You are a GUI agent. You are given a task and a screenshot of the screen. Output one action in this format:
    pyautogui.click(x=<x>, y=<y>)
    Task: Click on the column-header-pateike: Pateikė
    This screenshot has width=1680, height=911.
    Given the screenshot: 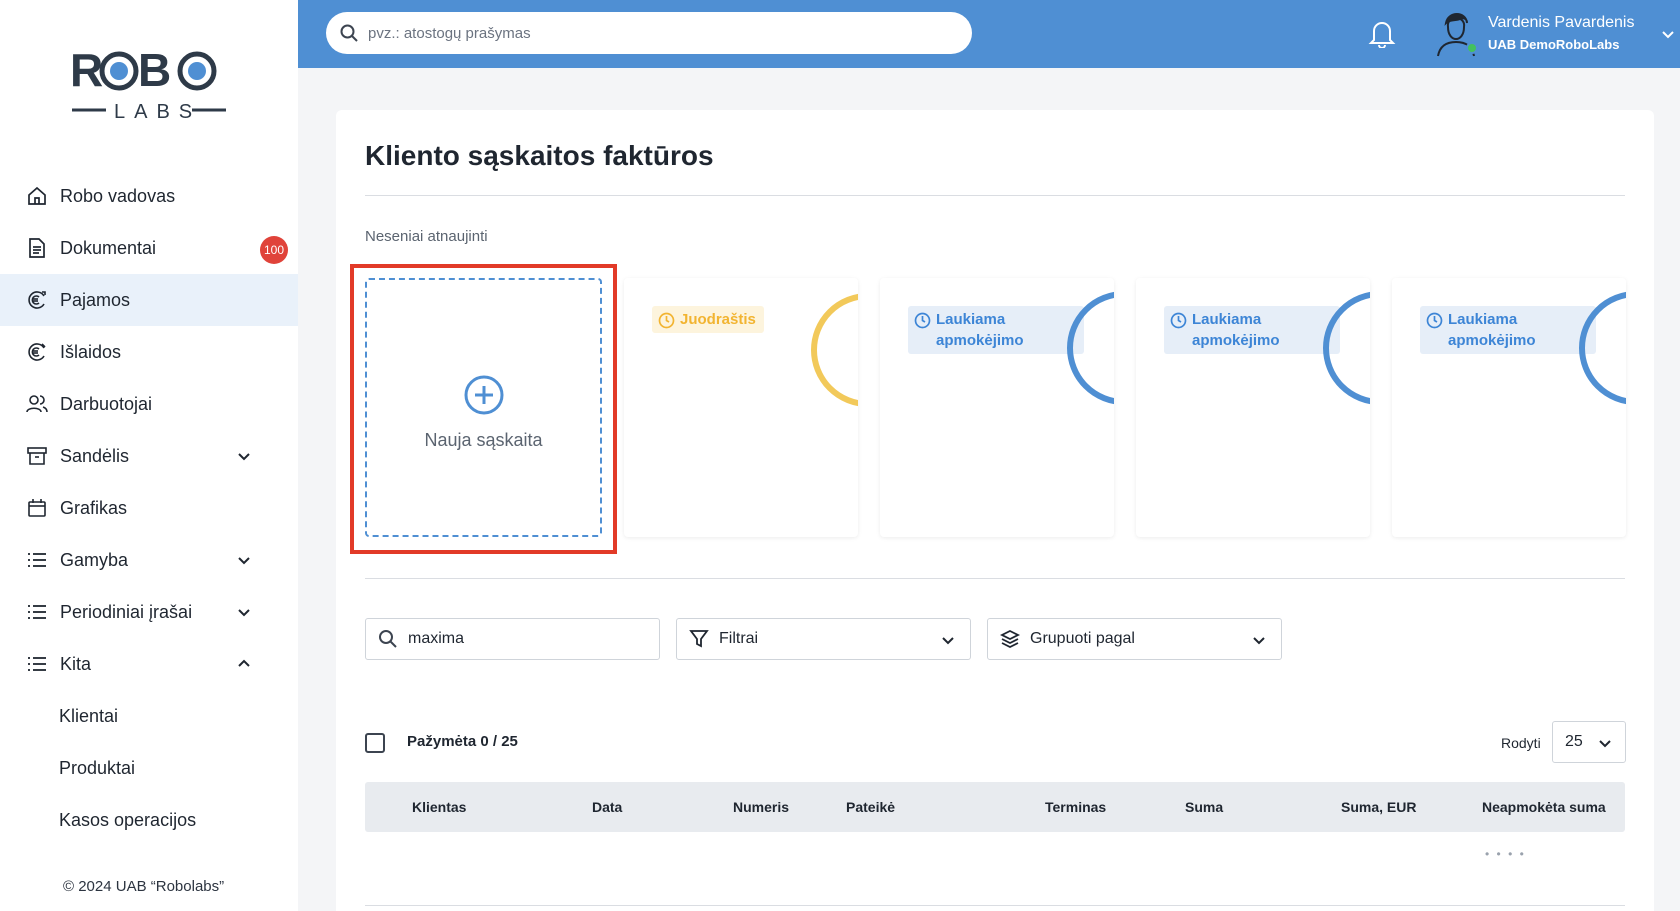 What is the action you would take?
    pyautogui.click(x=870, y=807)
    